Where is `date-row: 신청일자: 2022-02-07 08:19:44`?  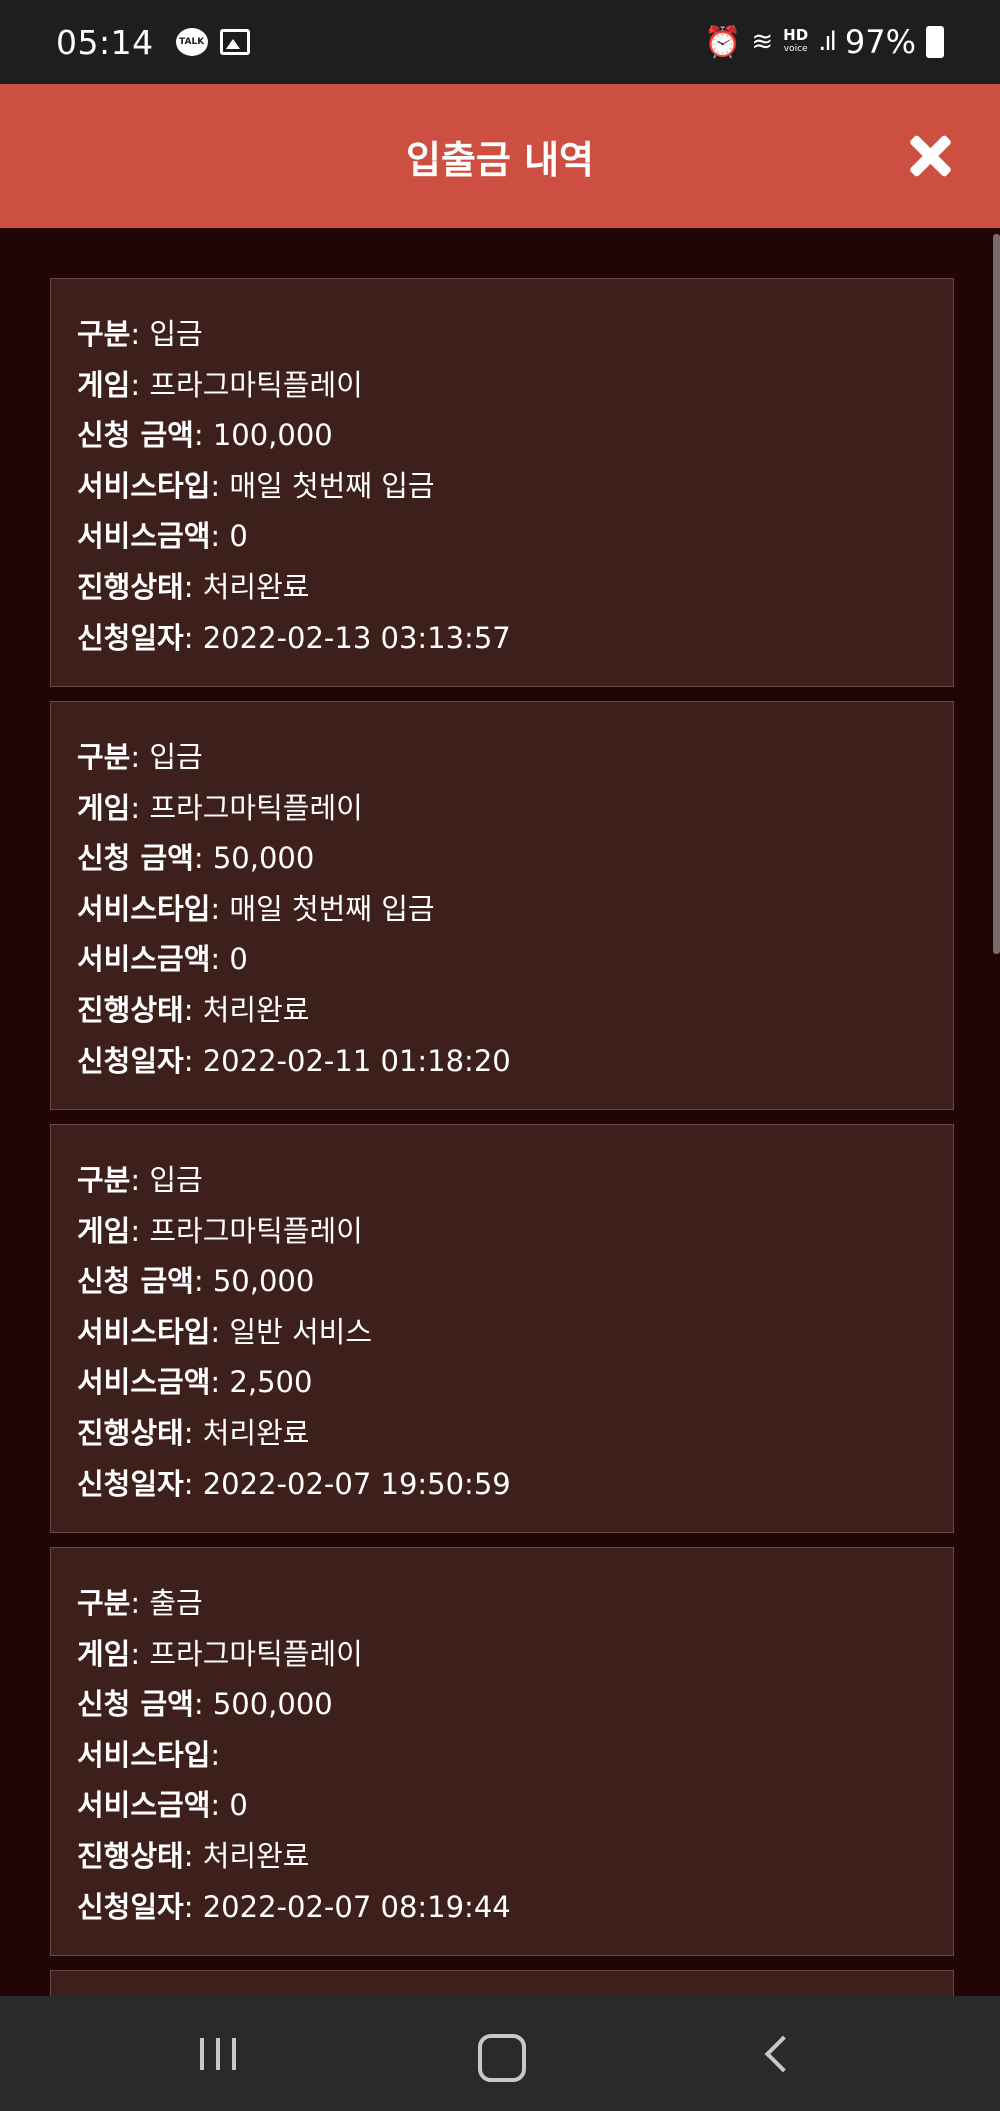
date-row: 신청일자: 2022-02-07 08:19:44 is located at coordinates (294, 1906).